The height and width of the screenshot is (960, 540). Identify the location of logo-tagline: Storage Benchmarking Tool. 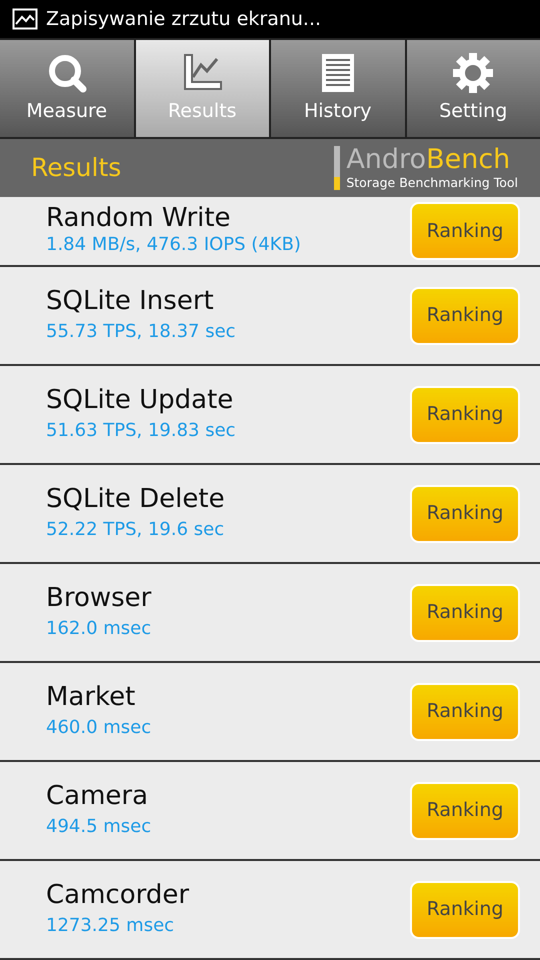
(432, 182).